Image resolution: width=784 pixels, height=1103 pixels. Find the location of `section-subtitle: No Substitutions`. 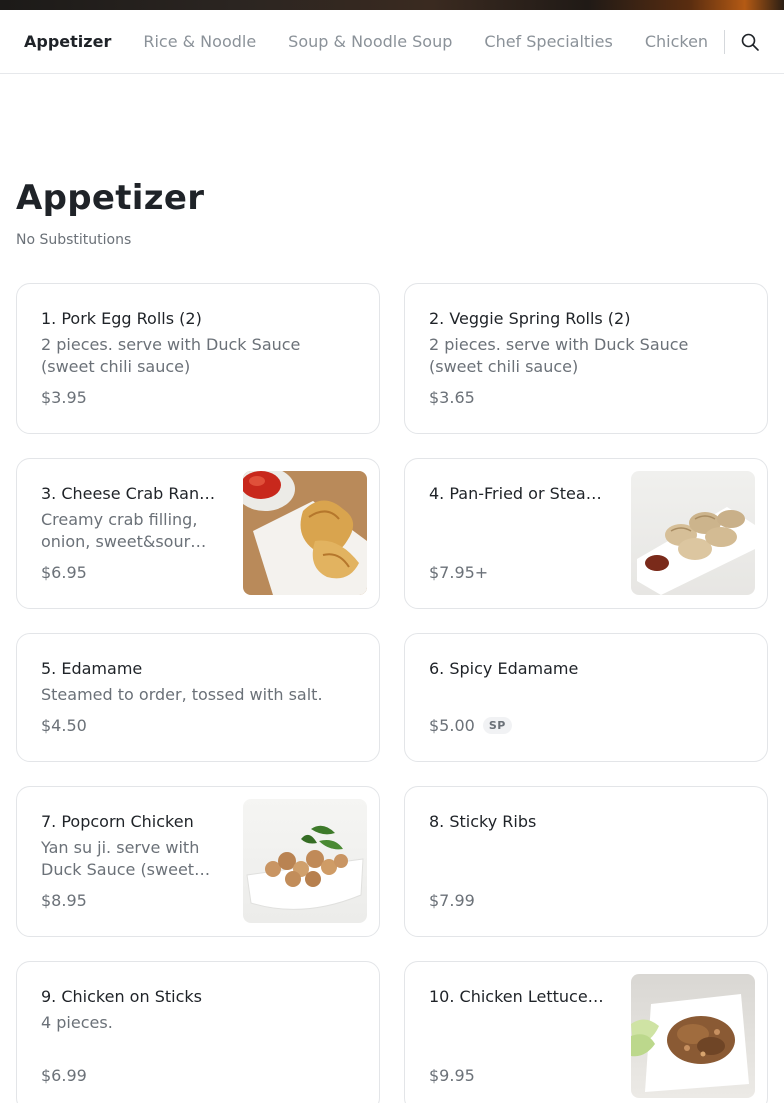

section-subtitle: No Substitutions is located at coordinates (74, 240).